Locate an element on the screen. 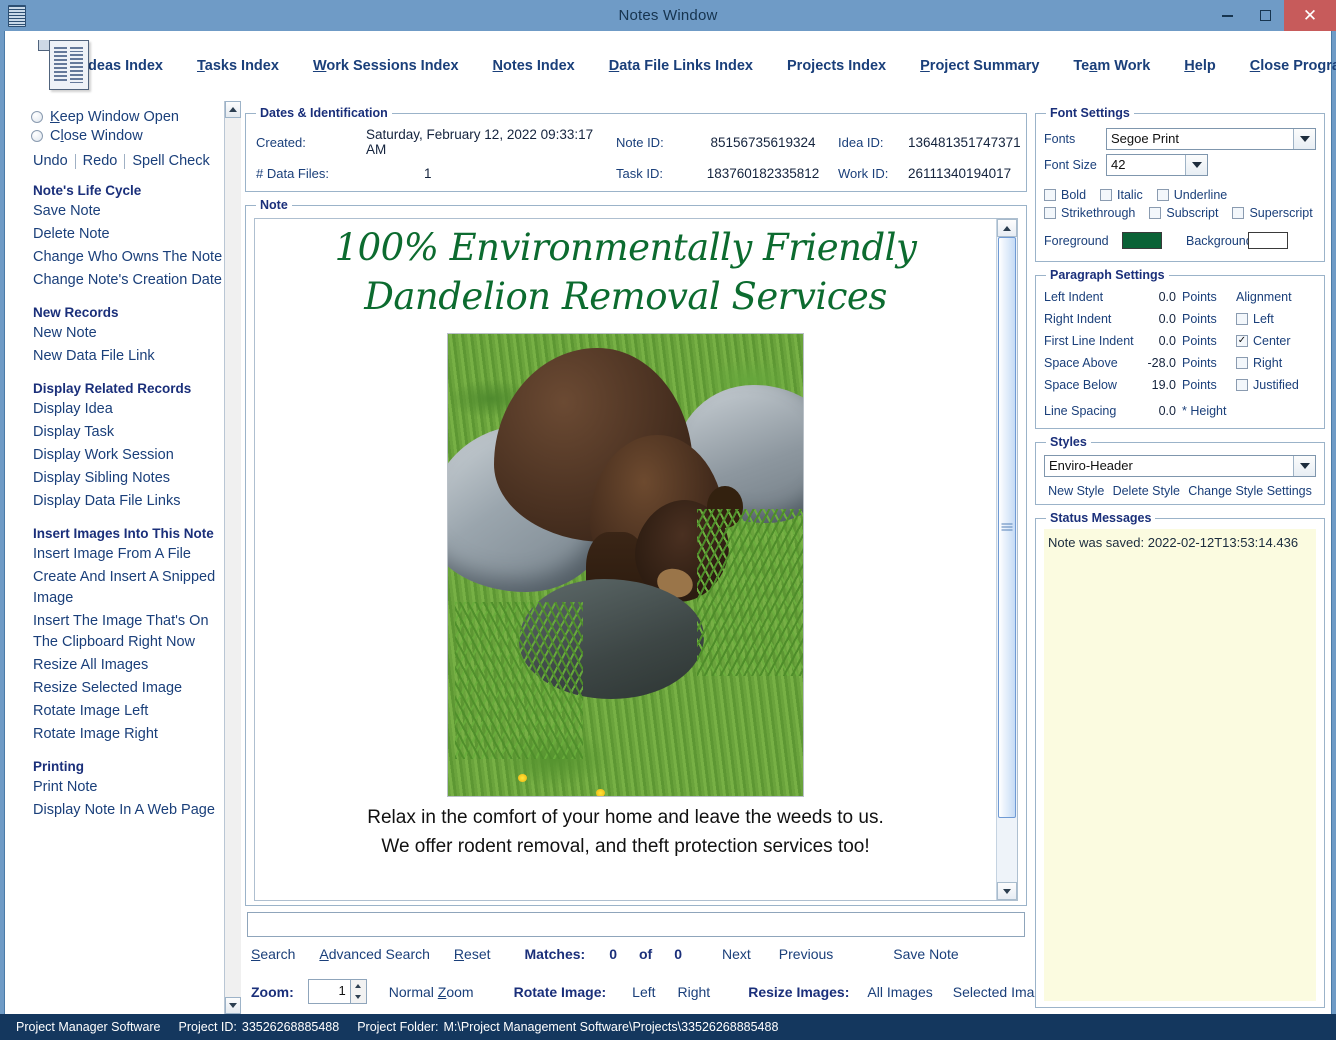  sidebar-item-resize-all-images: Resize All Images is located at coordinates (131, 665).